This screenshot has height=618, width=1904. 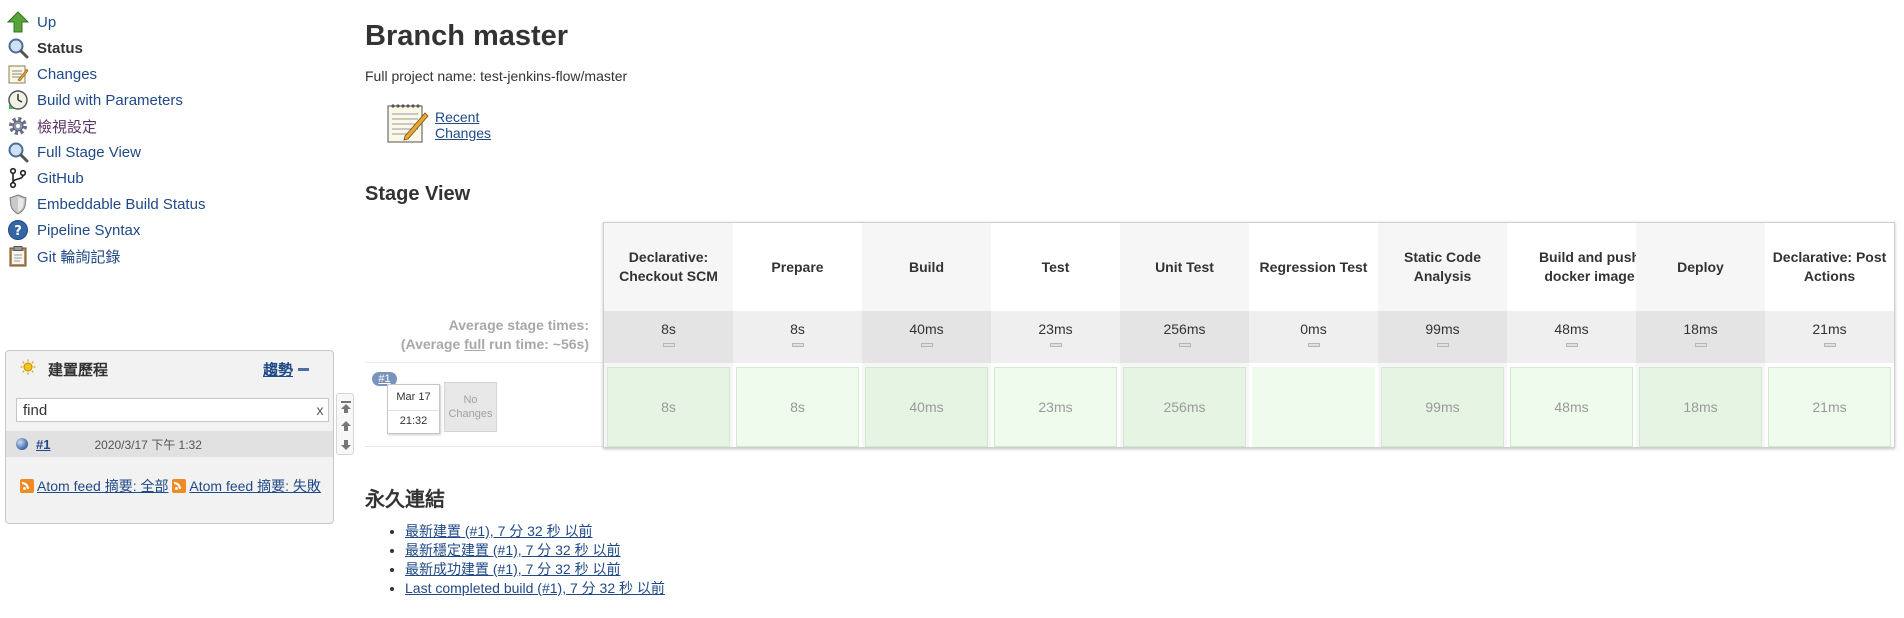 What do you see at coordinates (1571, 407) in the screenshot?
I see `stage-run-cell: 48ms` at bounding box center [1571, 407].